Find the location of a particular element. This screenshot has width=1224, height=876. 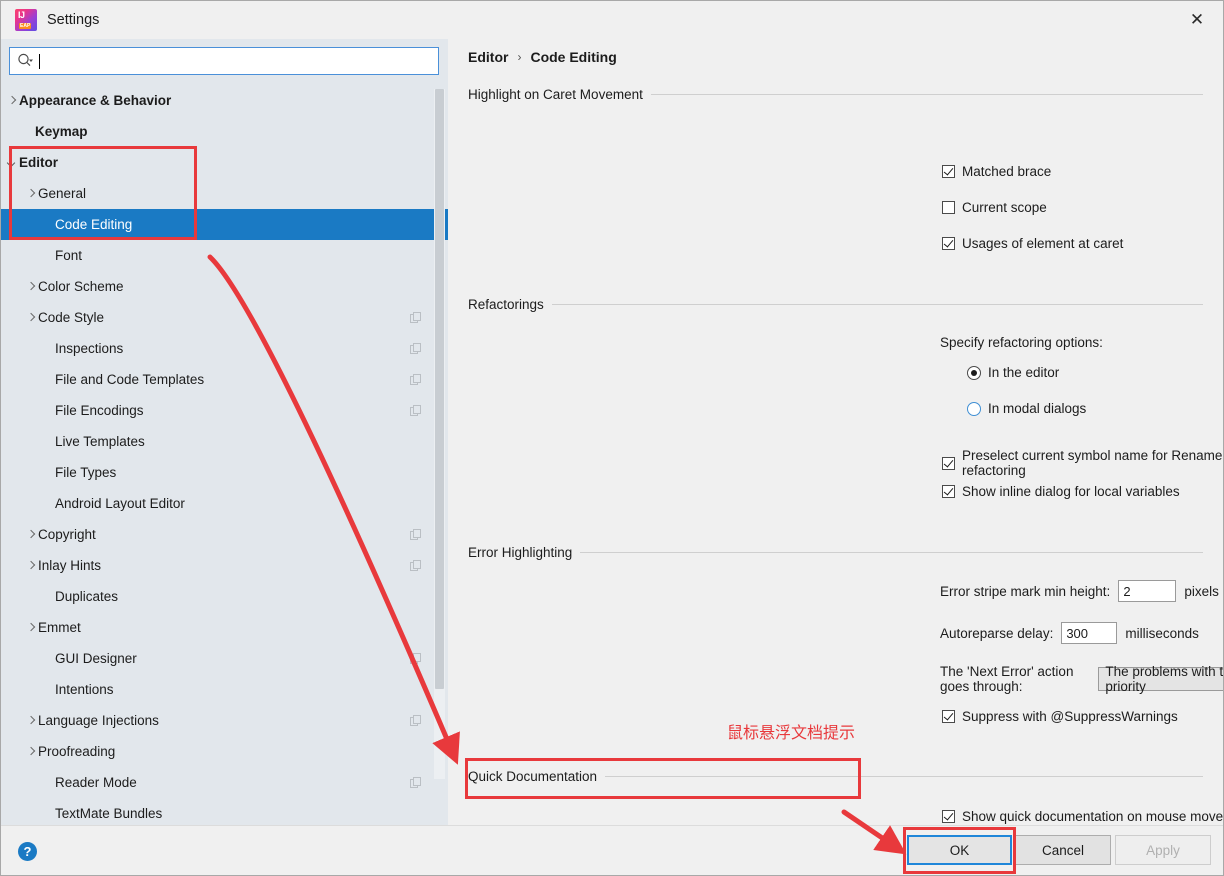

sidebar-item-duplicates: Duplicates is located at coordinates (224, 596).